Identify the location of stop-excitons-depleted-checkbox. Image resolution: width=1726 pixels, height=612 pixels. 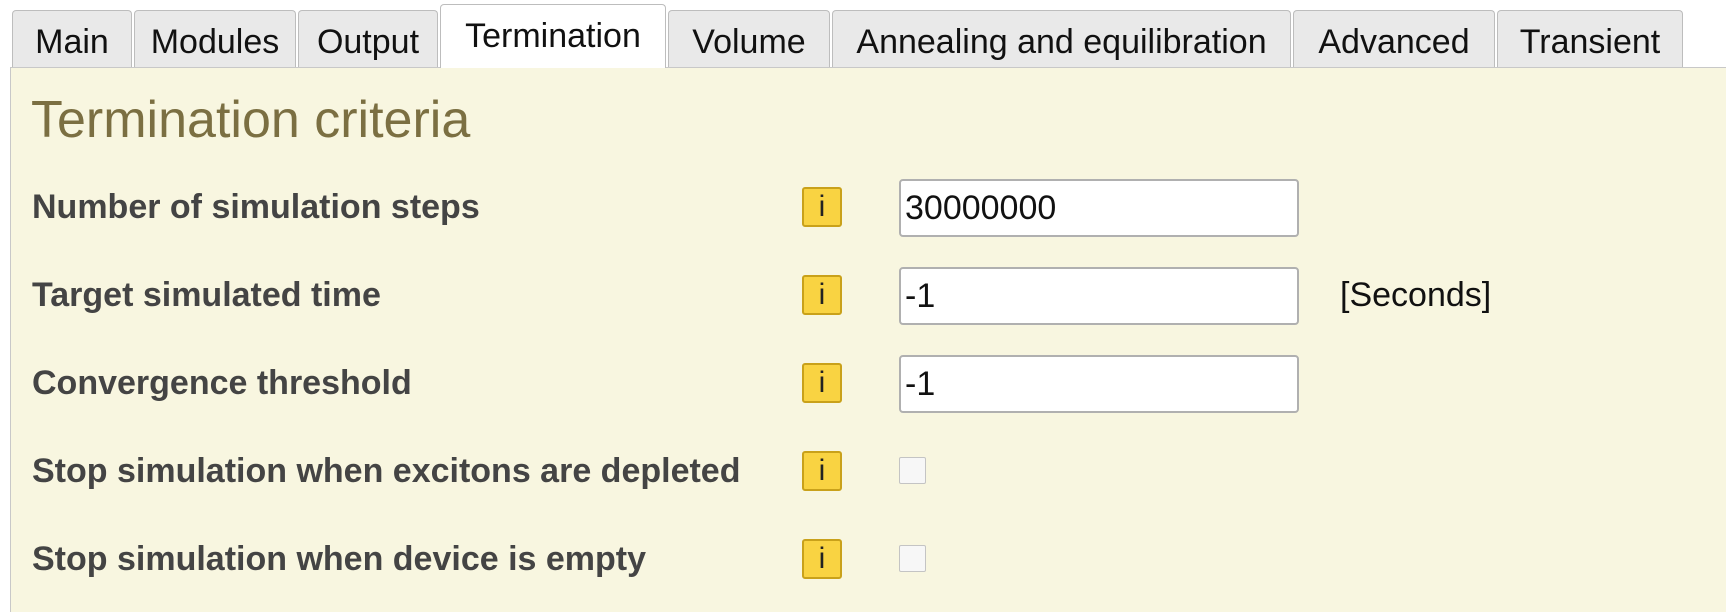
(912, 470).